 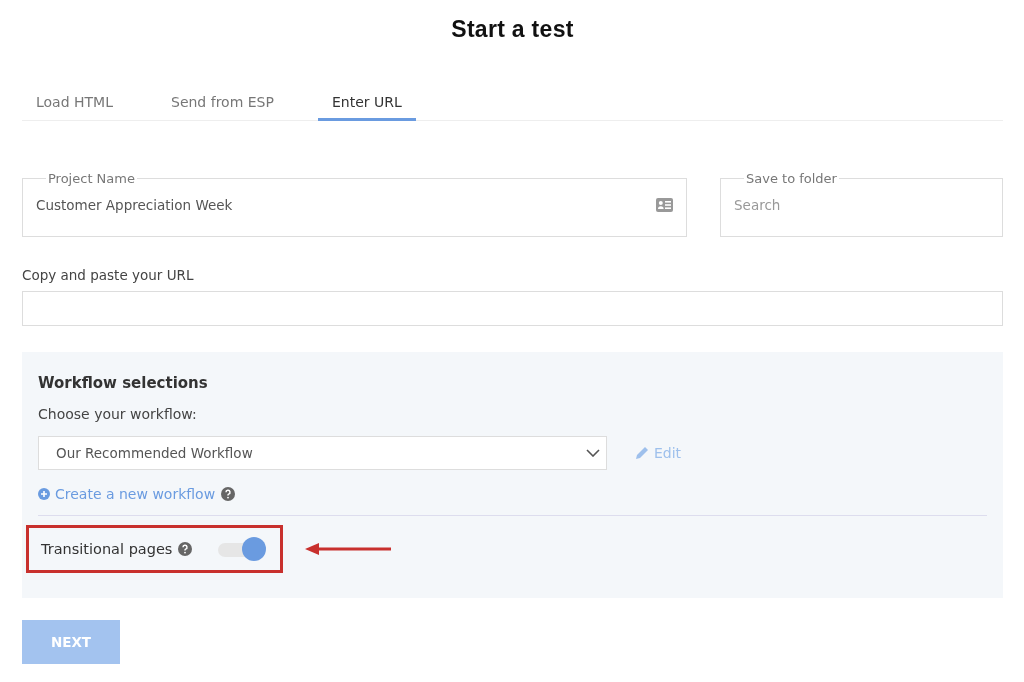 What do you see at coordinates (91, 178) in the screenshot?
I see `field-label: Project Name` at bounding box center [91, 178].